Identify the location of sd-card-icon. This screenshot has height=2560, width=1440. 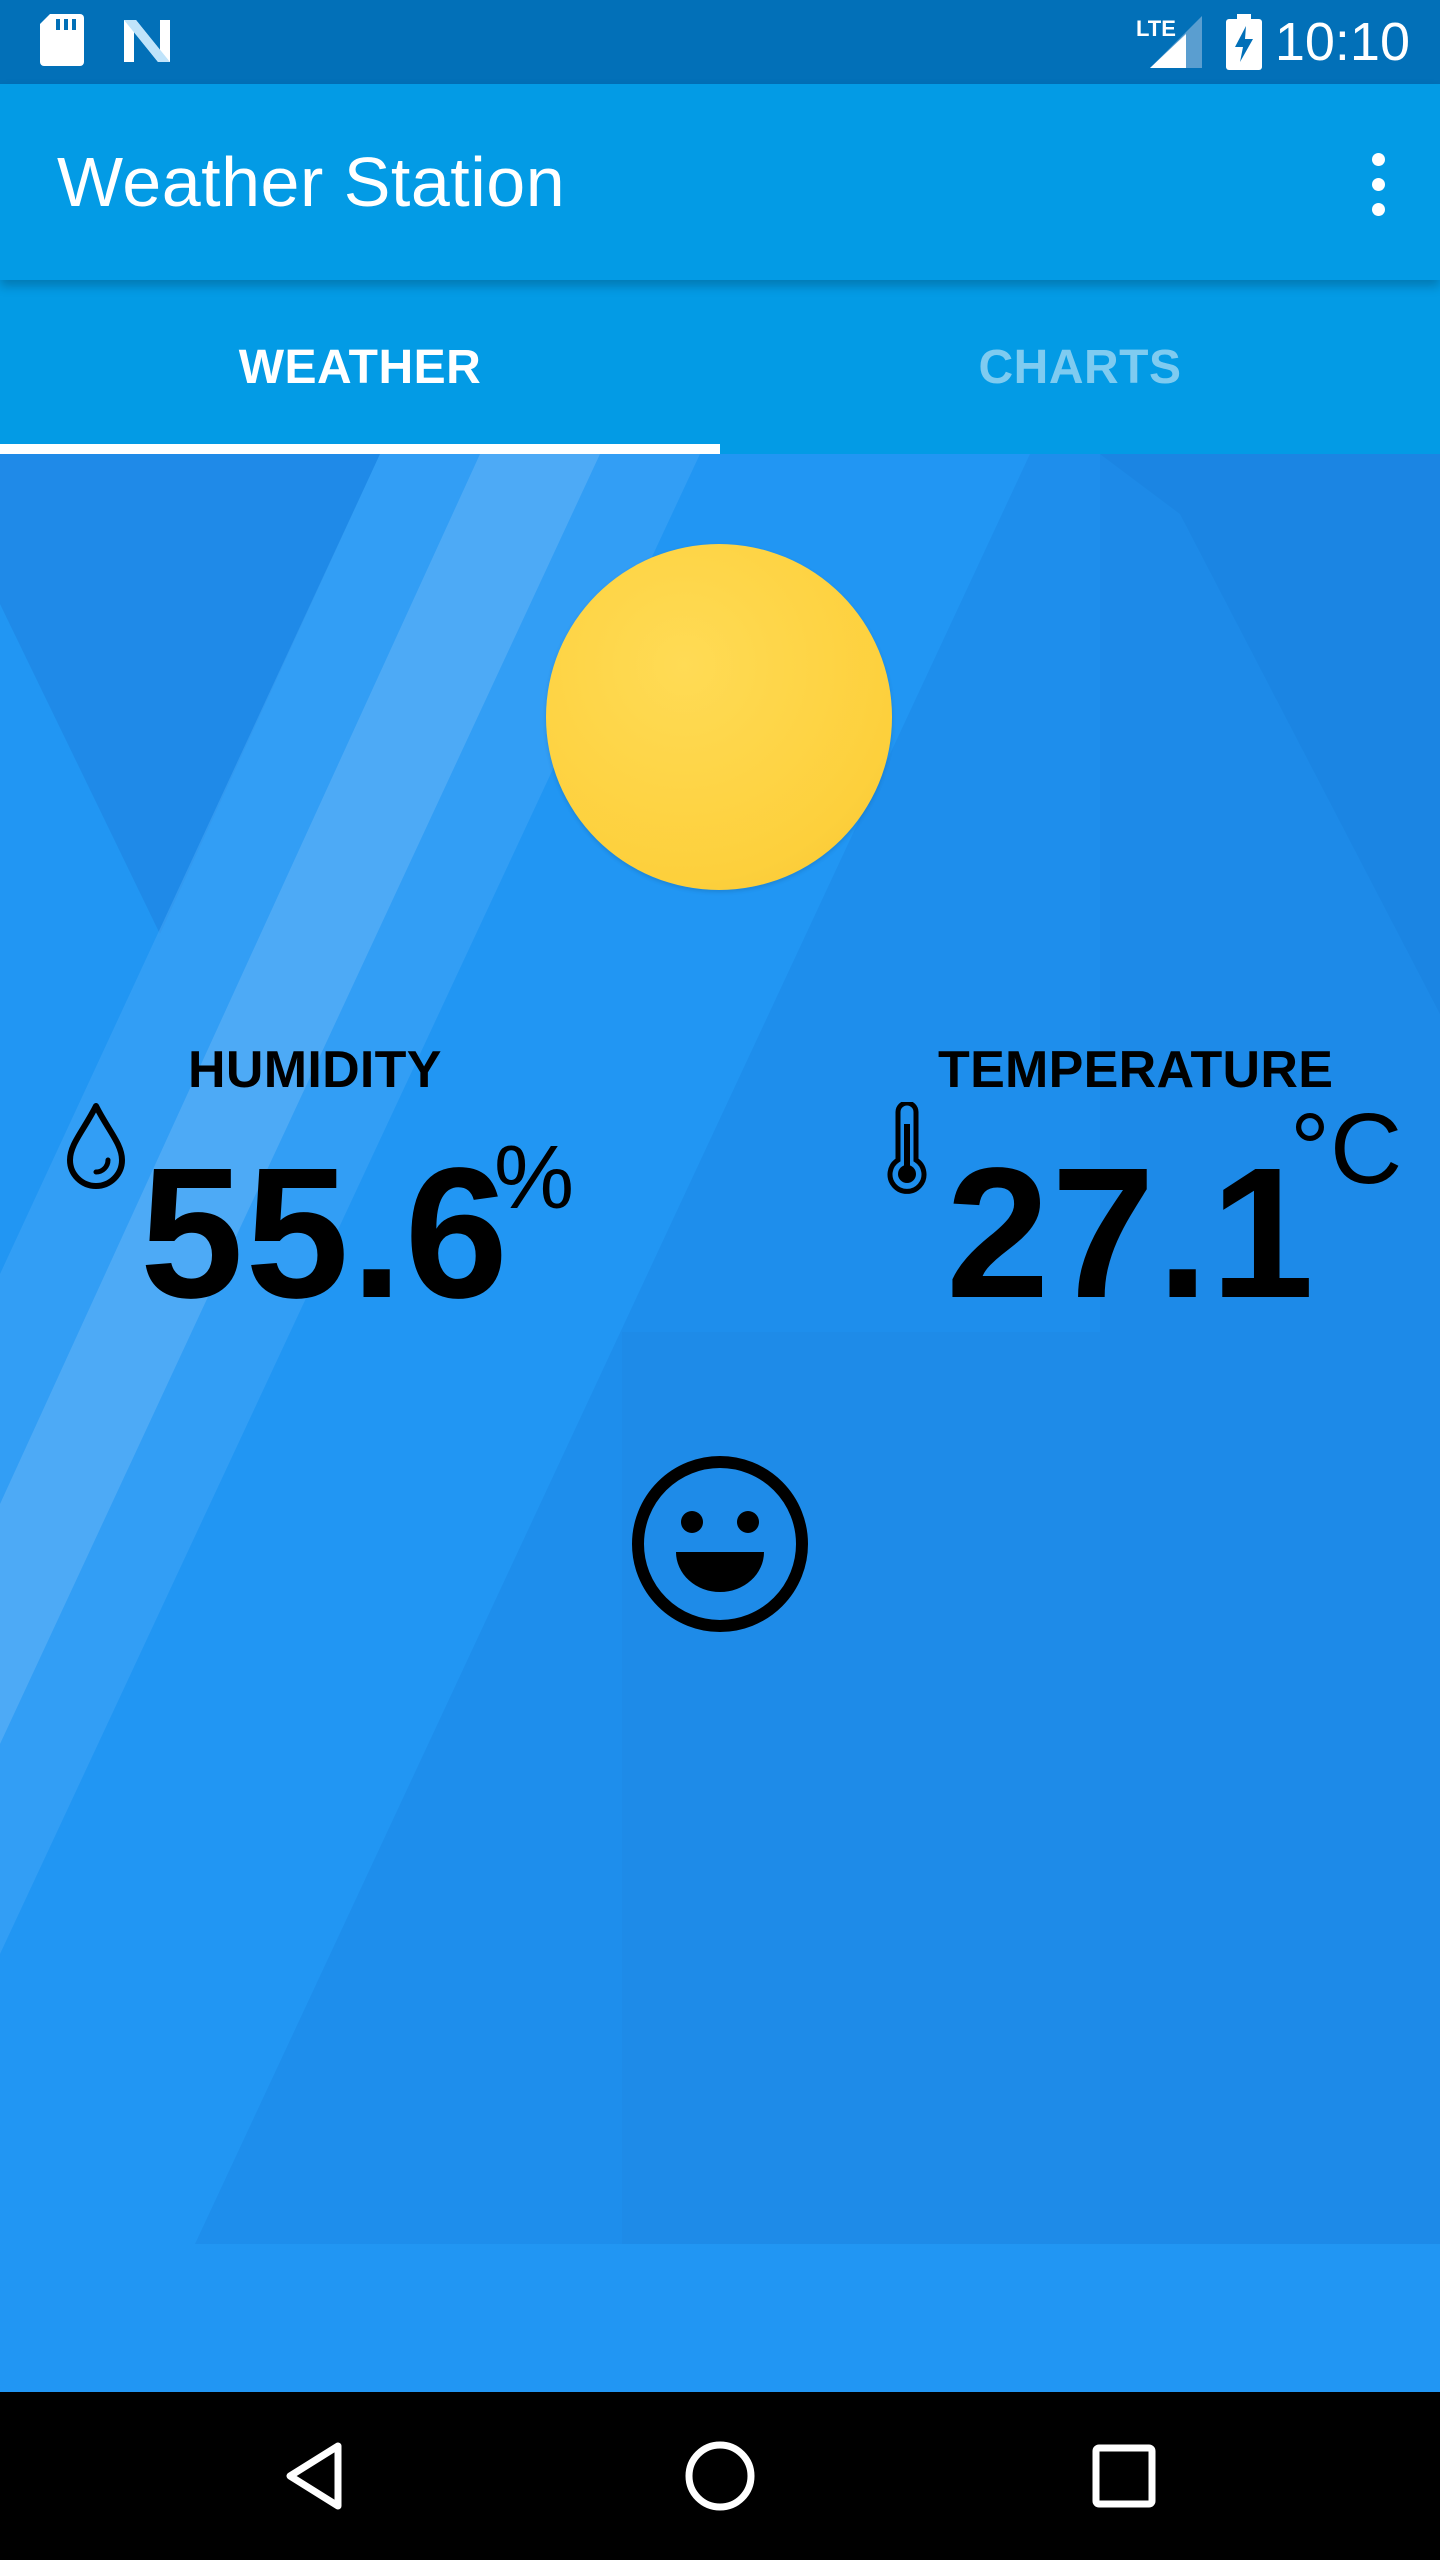
(62, 42).